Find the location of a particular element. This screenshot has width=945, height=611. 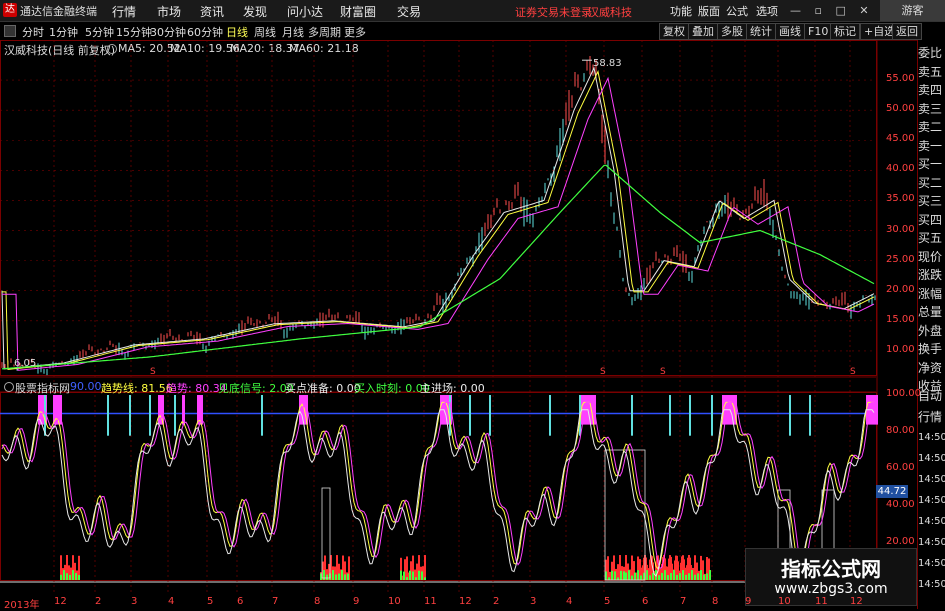

period-tab-4: 30分钟 is located at coordinates (168, 32).